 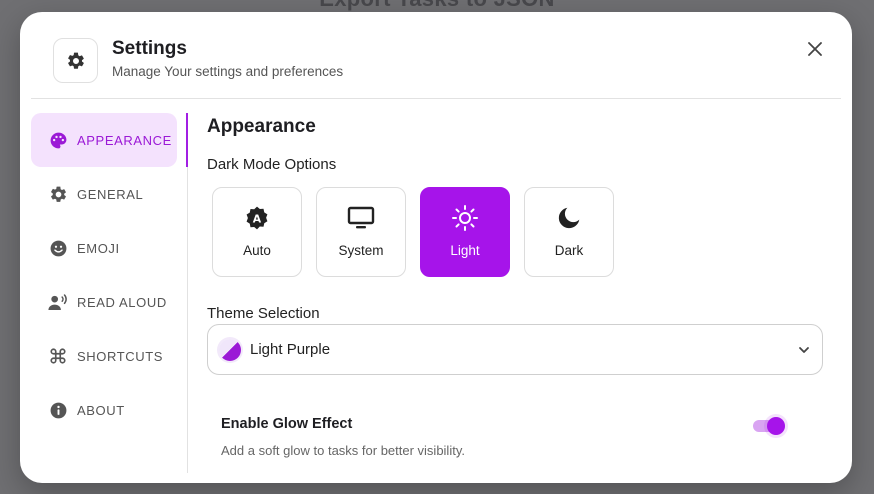 I want to click on toggle-knob, so click(x=776, y=426).